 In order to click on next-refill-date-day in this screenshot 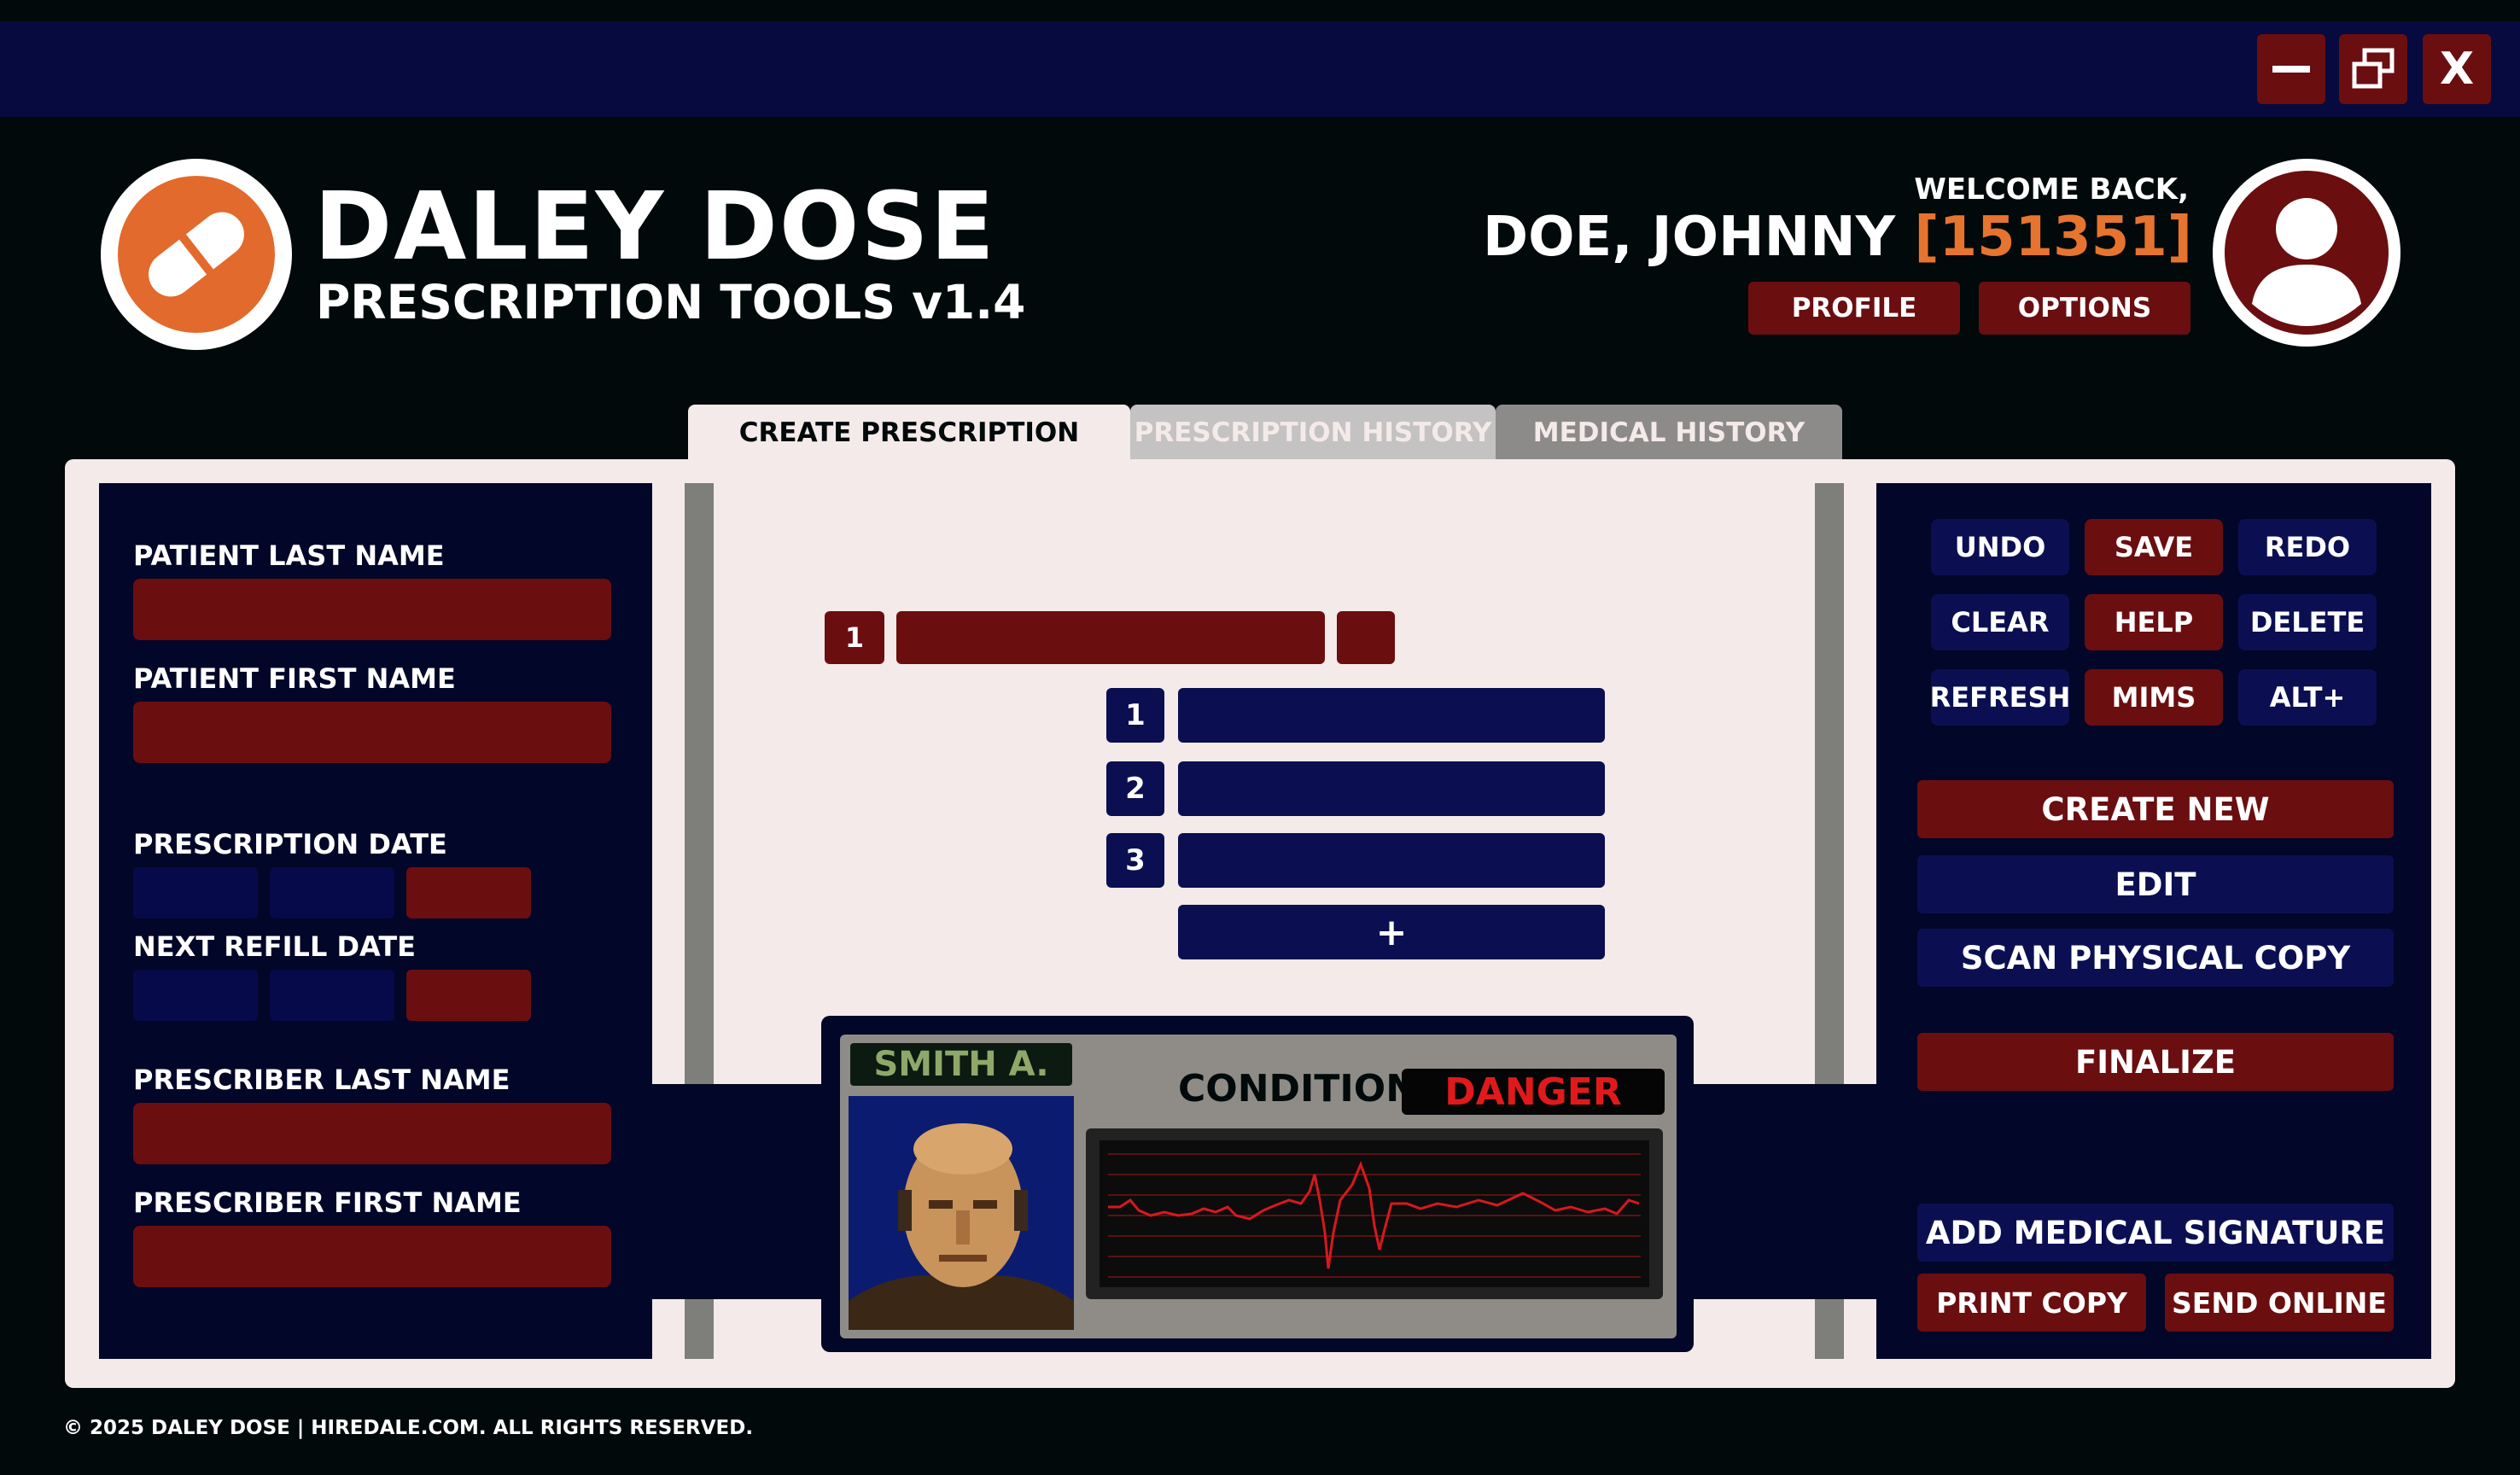, I will do `click(195, 995)`.